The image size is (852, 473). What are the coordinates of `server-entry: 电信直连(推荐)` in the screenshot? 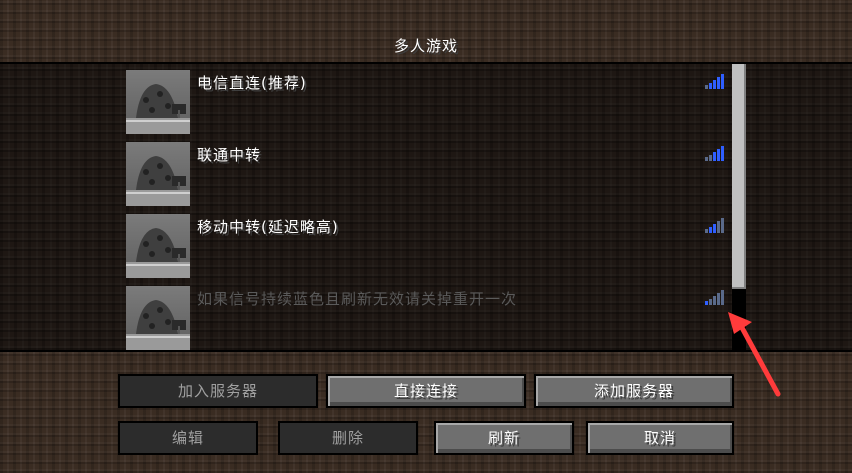 It's located at (426, 103).